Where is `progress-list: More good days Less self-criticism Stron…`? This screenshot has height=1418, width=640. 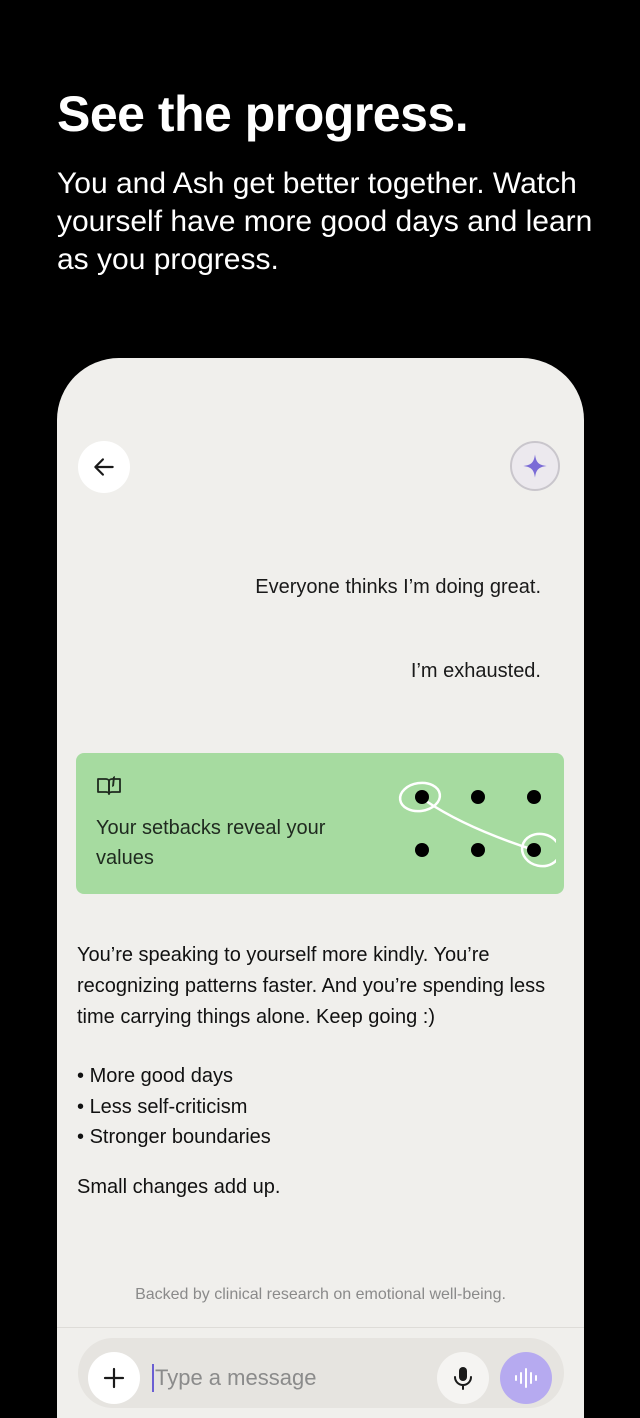 progress-list: More good days Less self-criticism Stron… is located at coordinates (174, 1107).